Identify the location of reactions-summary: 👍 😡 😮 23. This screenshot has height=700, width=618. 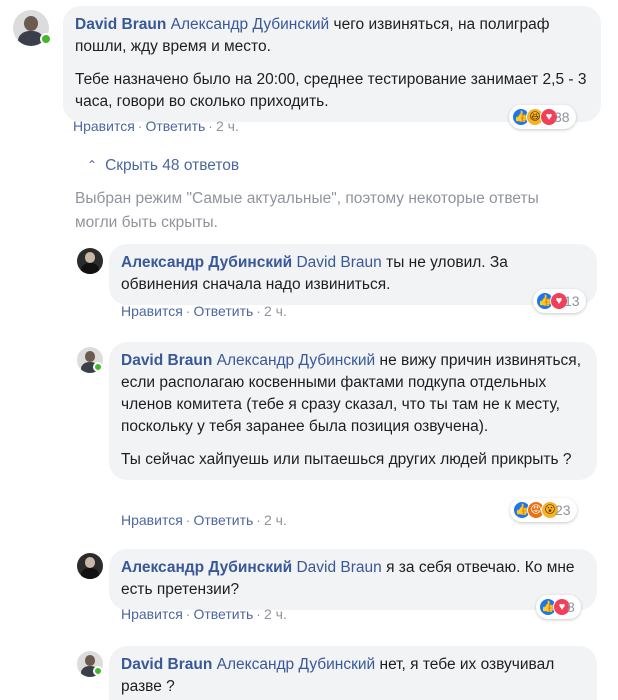
(543, 510).